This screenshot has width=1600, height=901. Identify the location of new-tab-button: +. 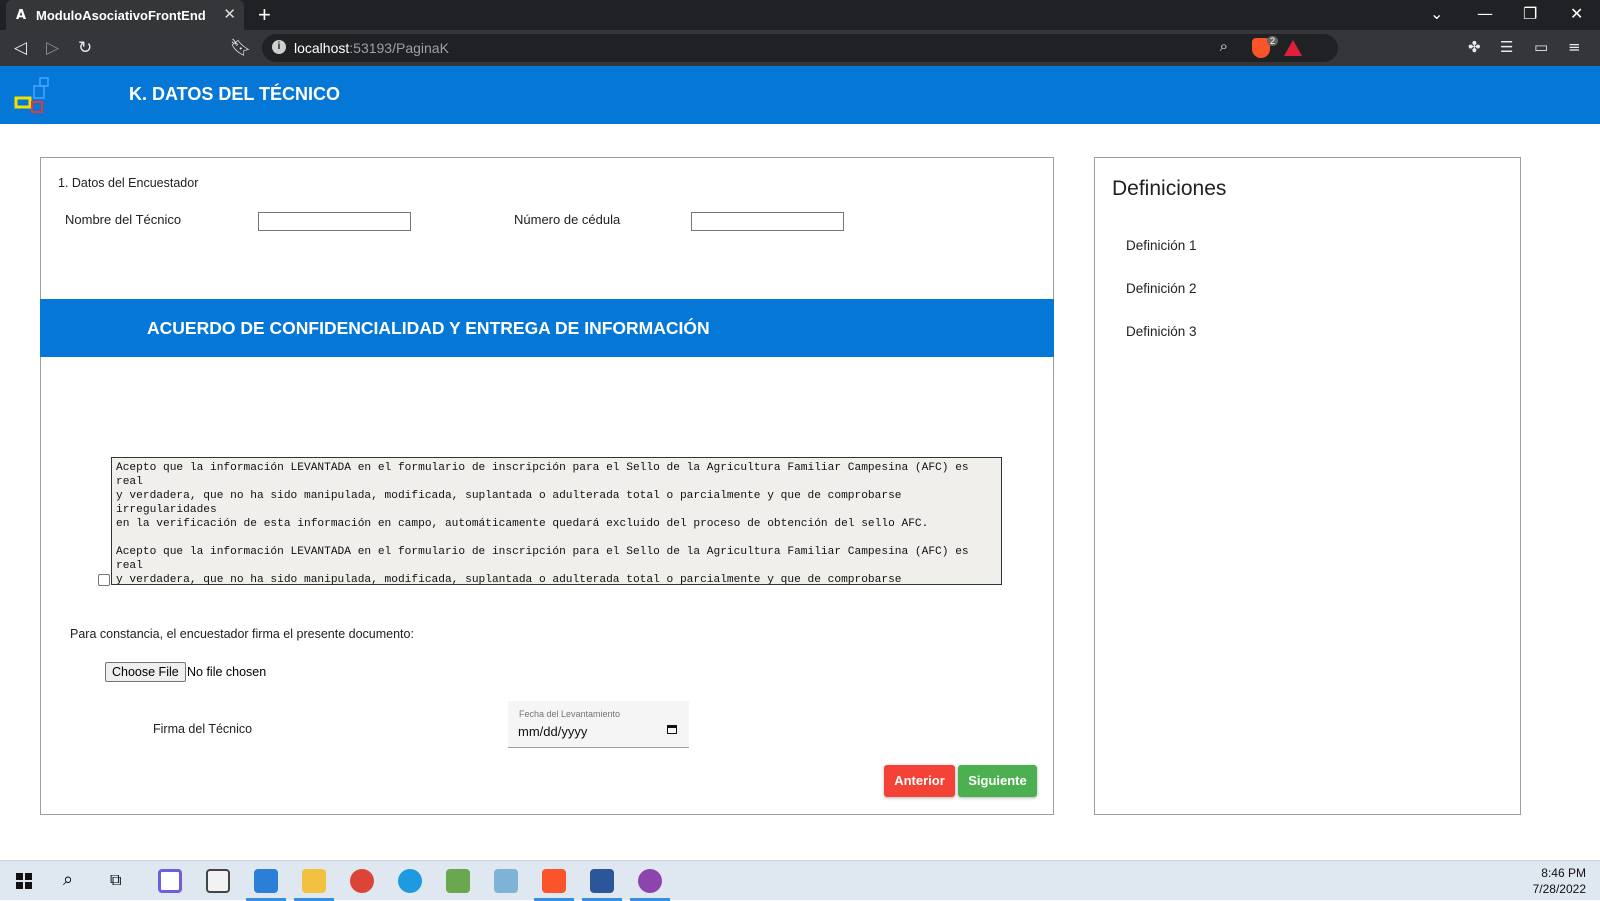
(264, 15).